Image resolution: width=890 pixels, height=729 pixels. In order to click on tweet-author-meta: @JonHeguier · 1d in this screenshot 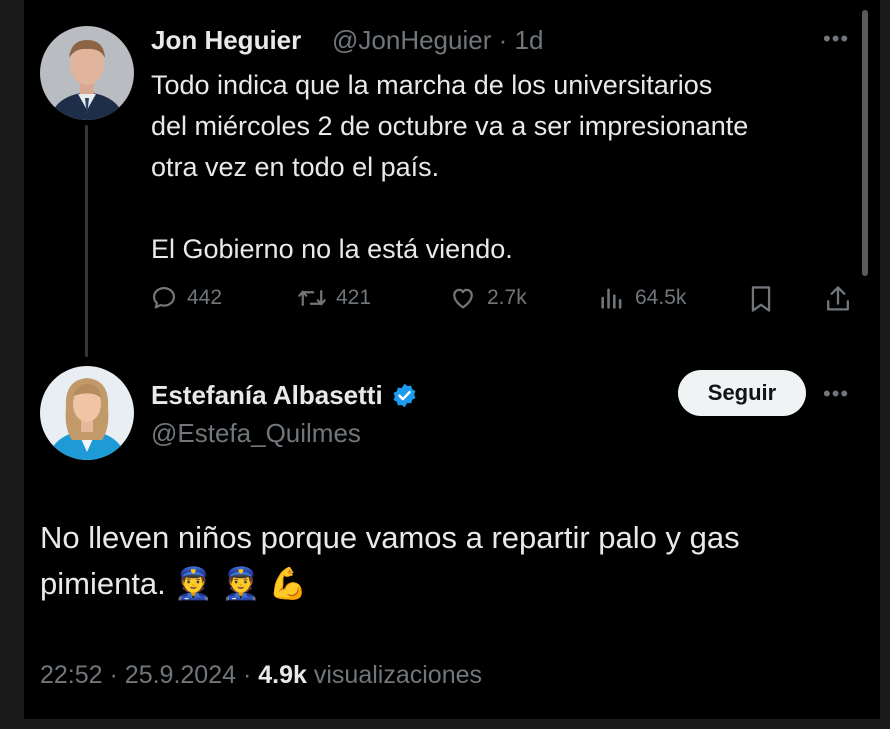, I will do `click(437, 40)`.